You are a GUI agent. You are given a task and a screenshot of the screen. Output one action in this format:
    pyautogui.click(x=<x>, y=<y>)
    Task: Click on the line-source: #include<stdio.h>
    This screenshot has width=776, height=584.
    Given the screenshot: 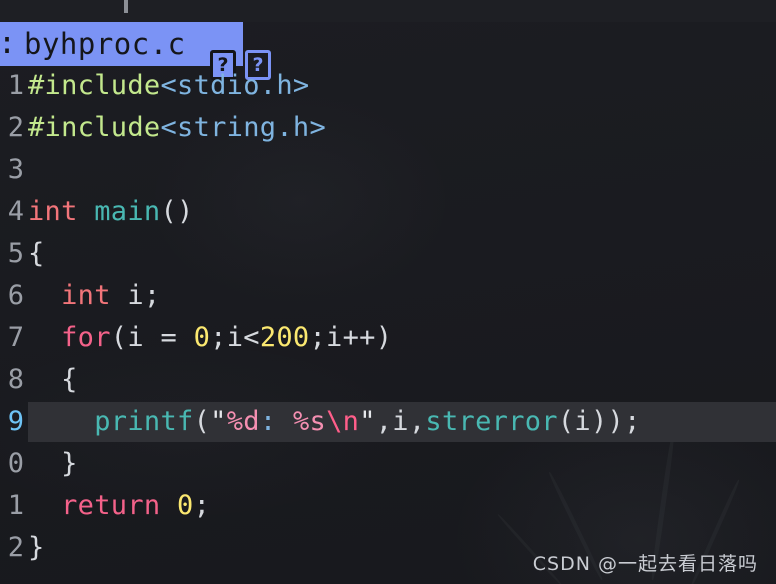 What is the action you would take?
    pyautogui.click(x=168, y=86)
    